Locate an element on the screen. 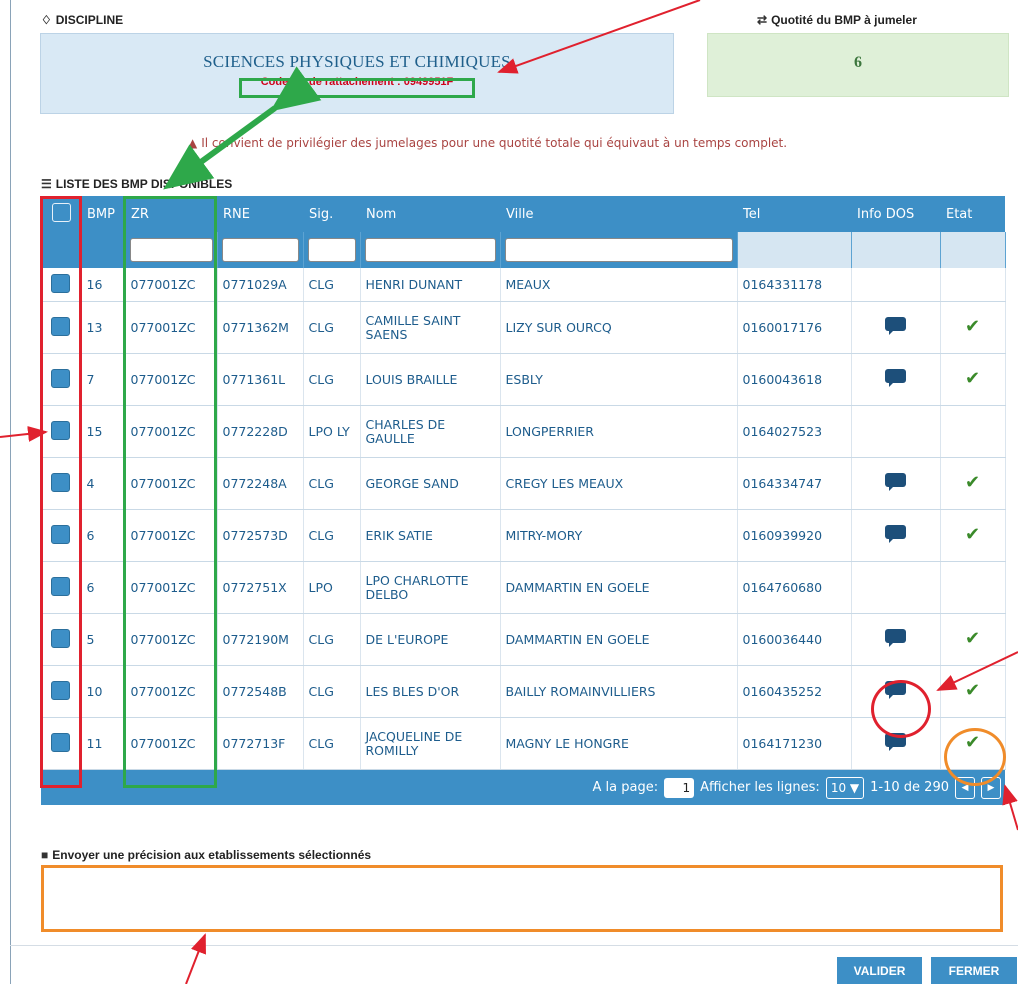  filter-rne-input is located at coordinates (260, 250).